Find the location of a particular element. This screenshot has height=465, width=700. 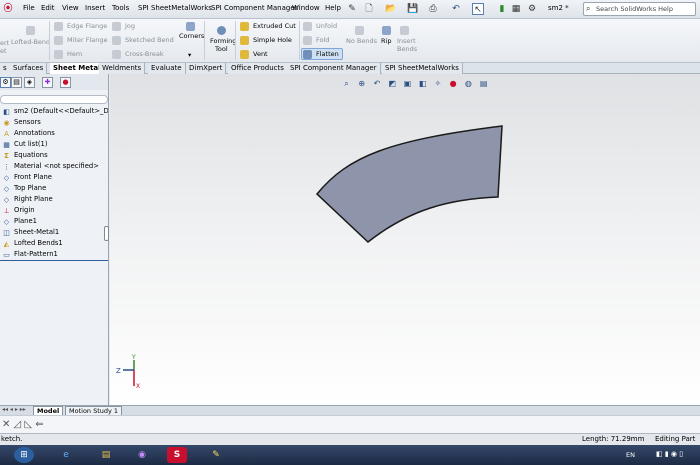

menu-view: View is located at coordinates (70, 8).